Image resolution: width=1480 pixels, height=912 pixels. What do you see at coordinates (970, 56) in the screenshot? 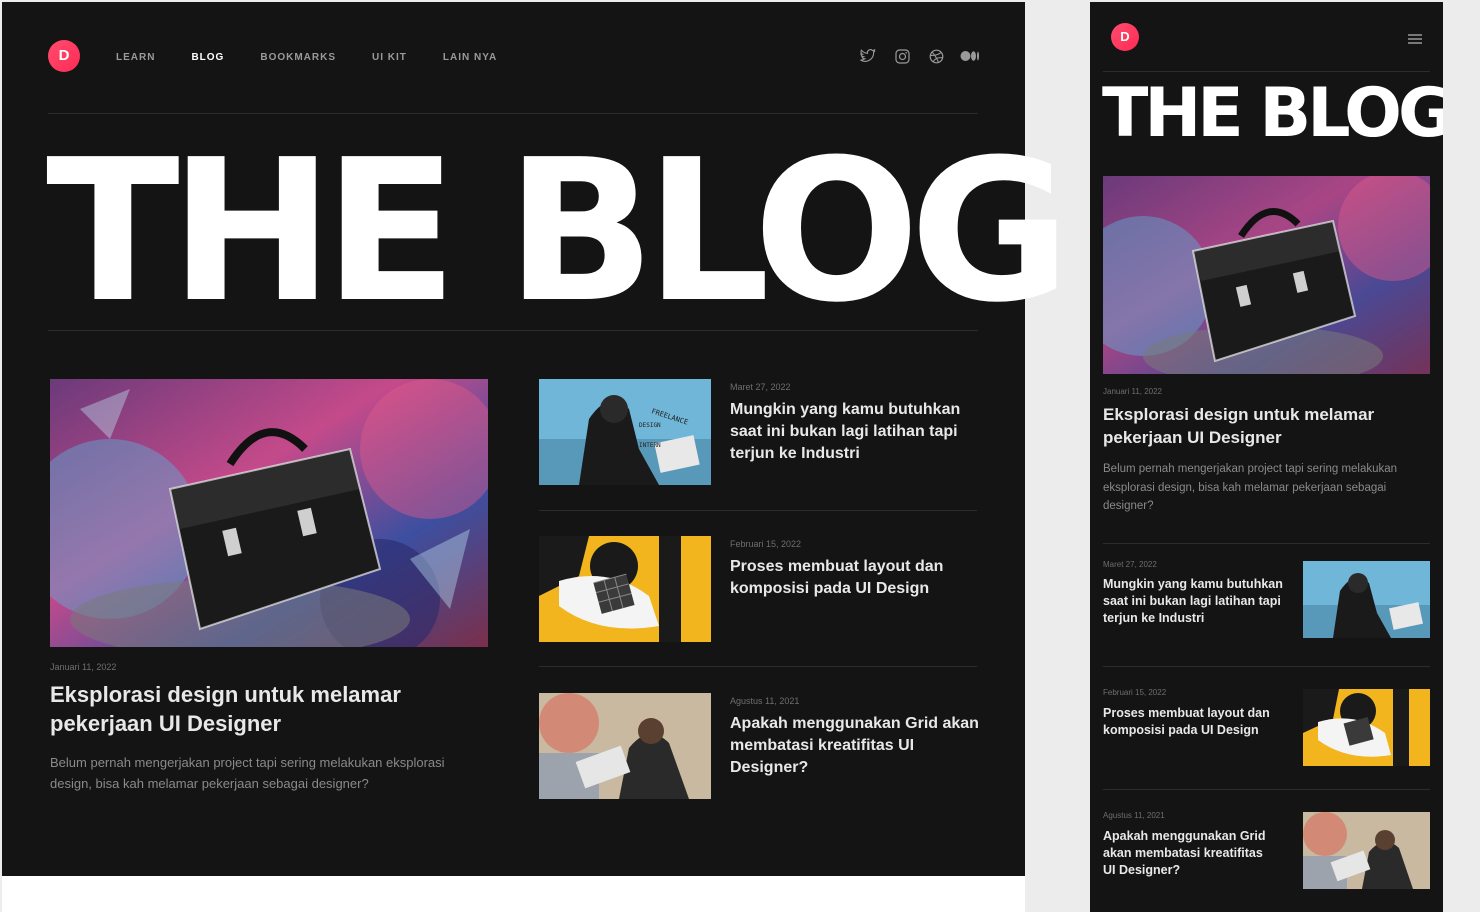
I see `medium-icon` at bounding box center [970, 56].